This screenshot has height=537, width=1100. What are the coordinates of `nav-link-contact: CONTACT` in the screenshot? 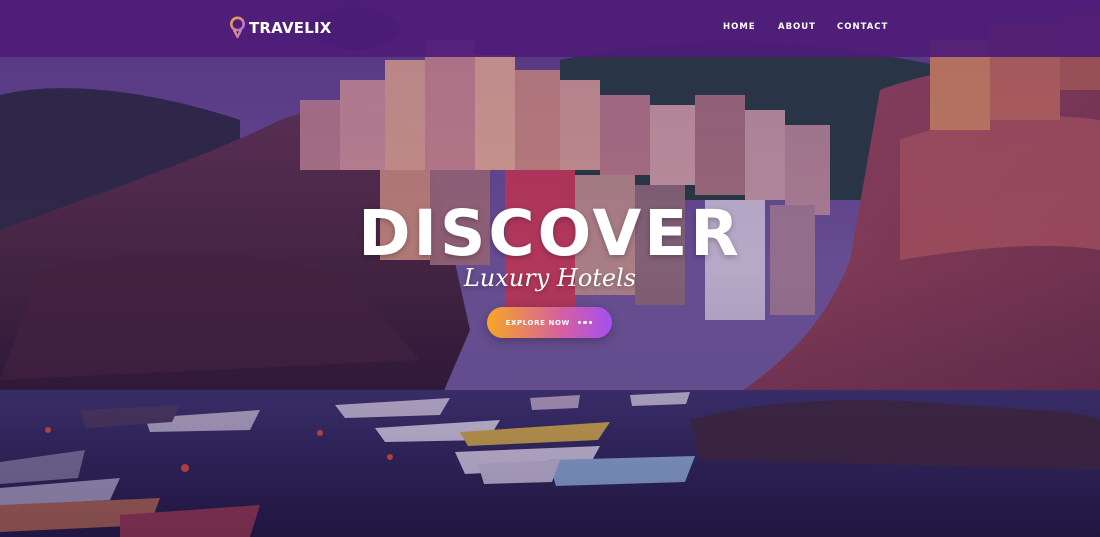 It's located at (862, 27).